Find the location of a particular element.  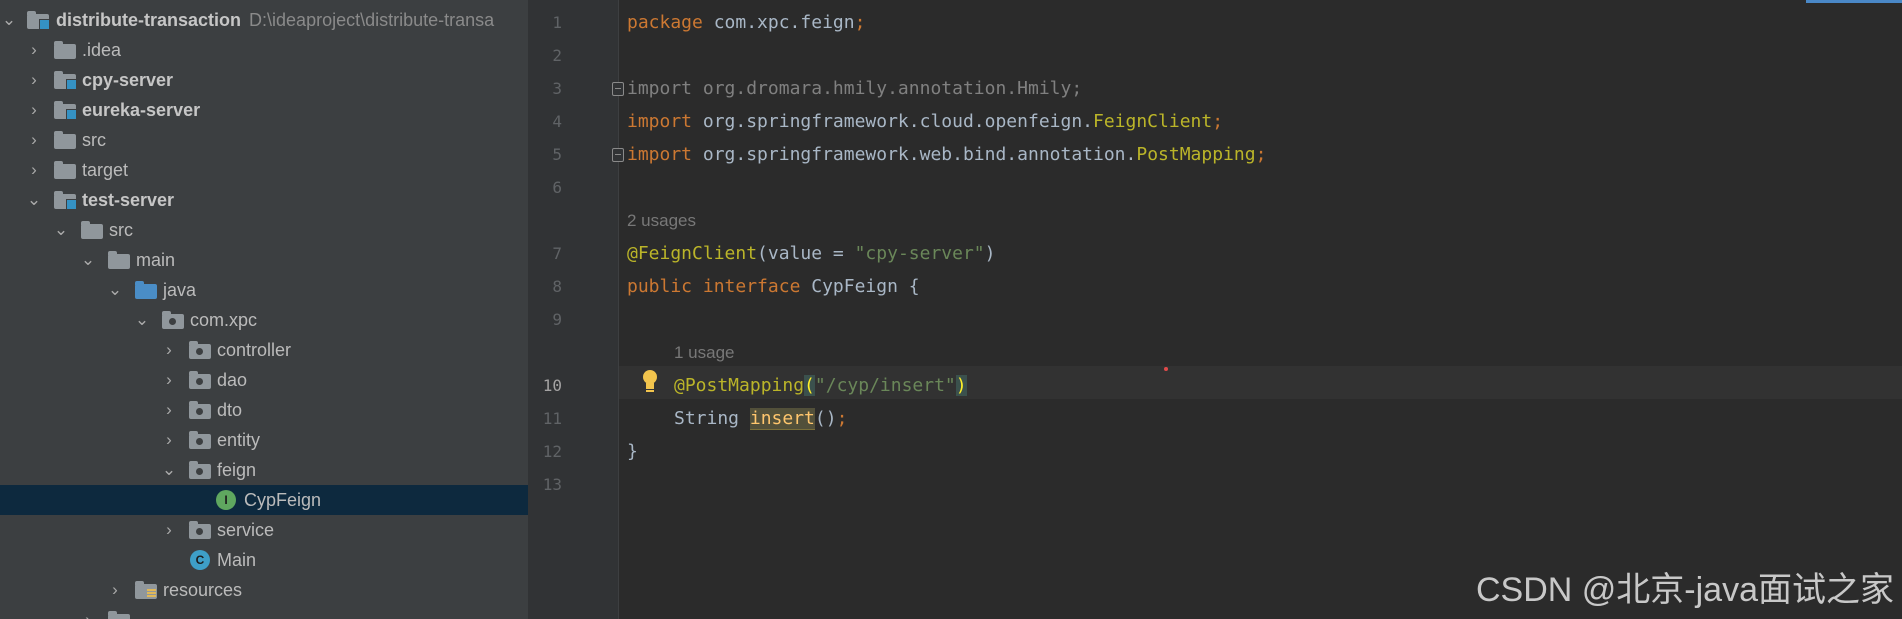

interface-icon: I is located at coordinates (226, 500).